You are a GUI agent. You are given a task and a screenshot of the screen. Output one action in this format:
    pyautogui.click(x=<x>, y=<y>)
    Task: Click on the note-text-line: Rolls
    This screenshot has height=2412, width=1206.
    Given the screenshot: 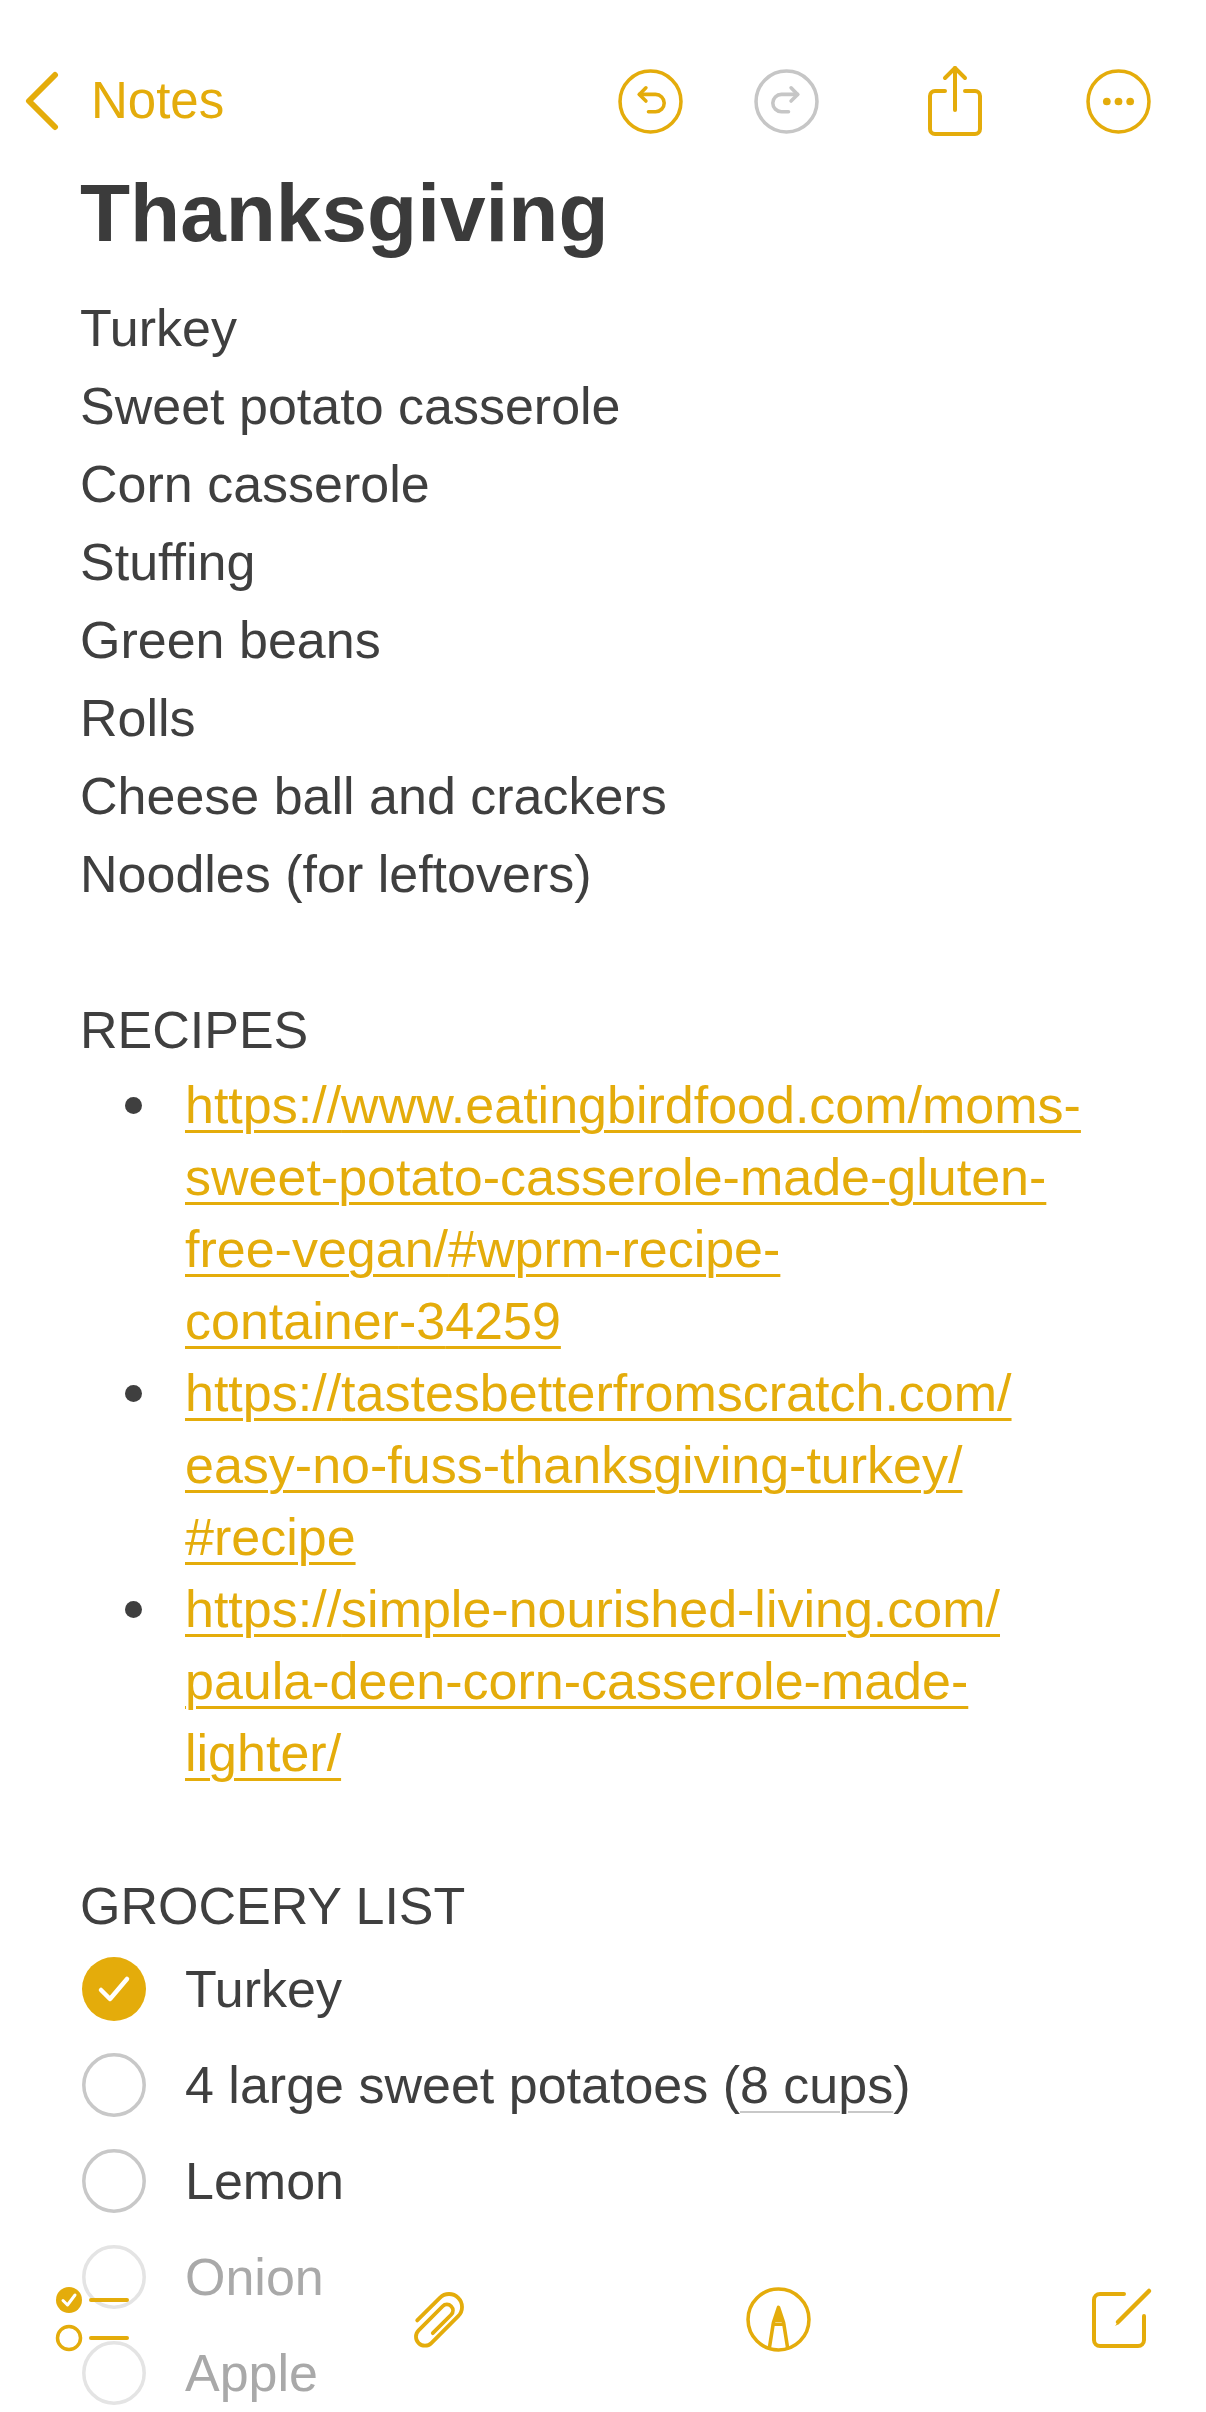 What is the action you would take?
    pyautogui.click(x=138, y=718)
    